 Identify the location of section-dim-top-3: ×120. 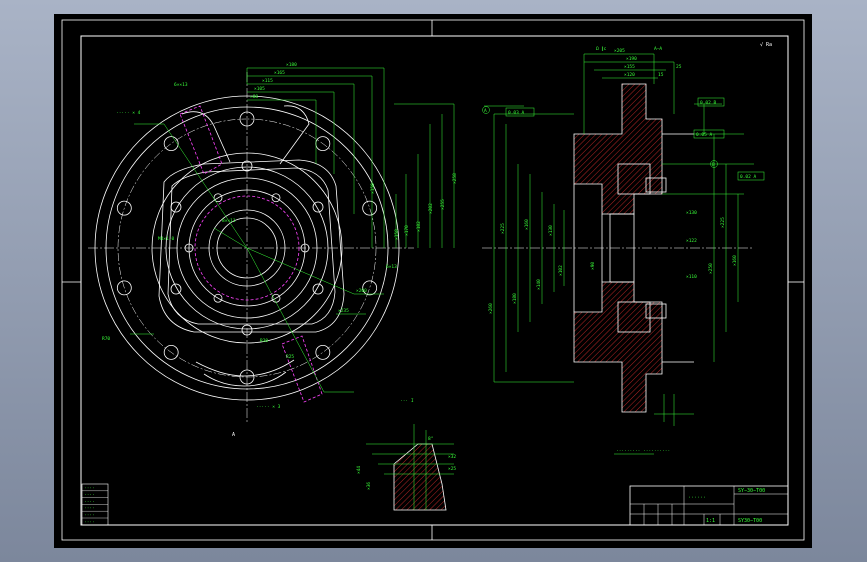
(629, 75).